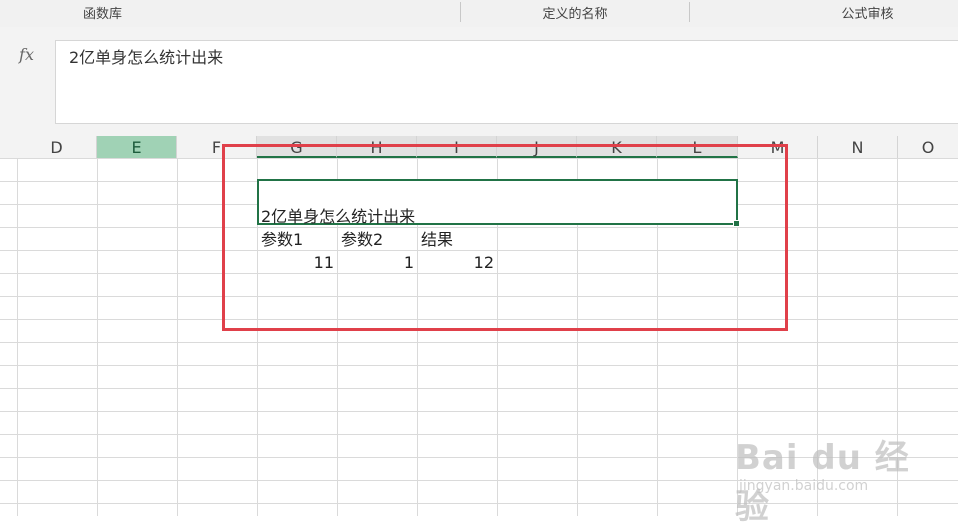  Describe the element at coordinates (689, 12) in the screenshot. I see `ribbon-separator` at that location.